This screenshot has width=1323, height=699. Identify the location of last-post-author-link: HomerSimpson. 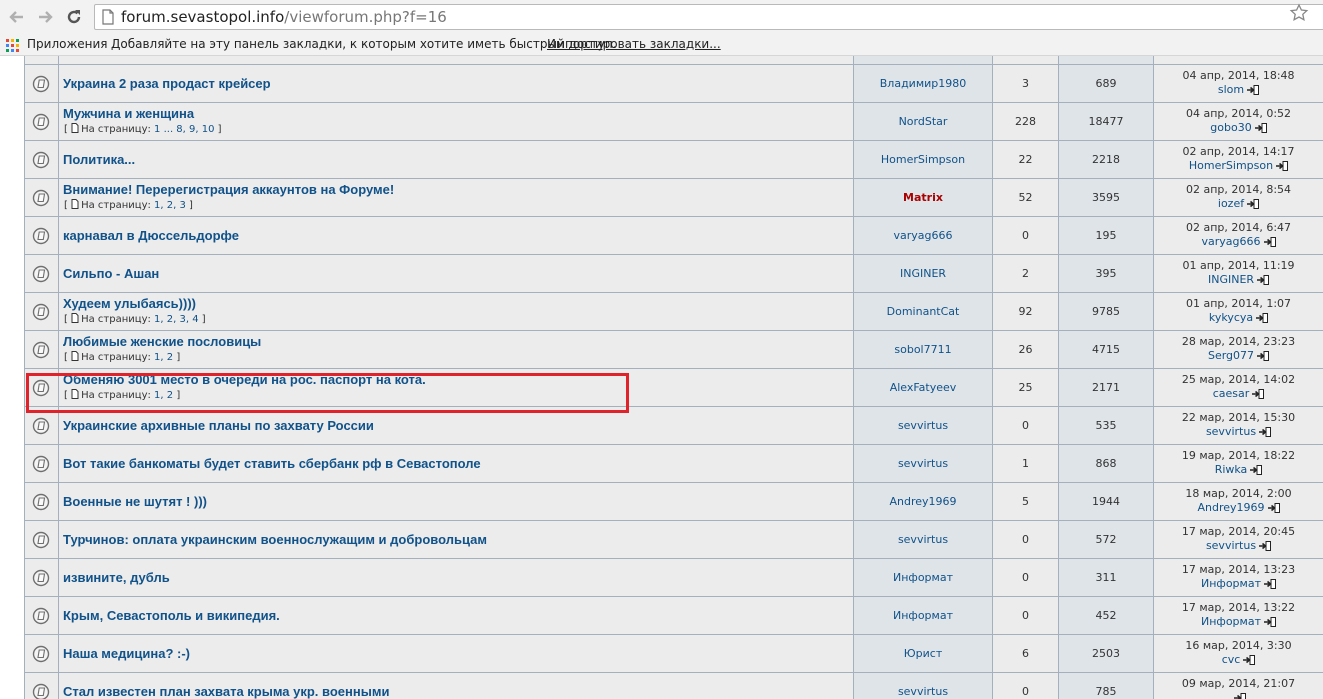
(1231, 165).